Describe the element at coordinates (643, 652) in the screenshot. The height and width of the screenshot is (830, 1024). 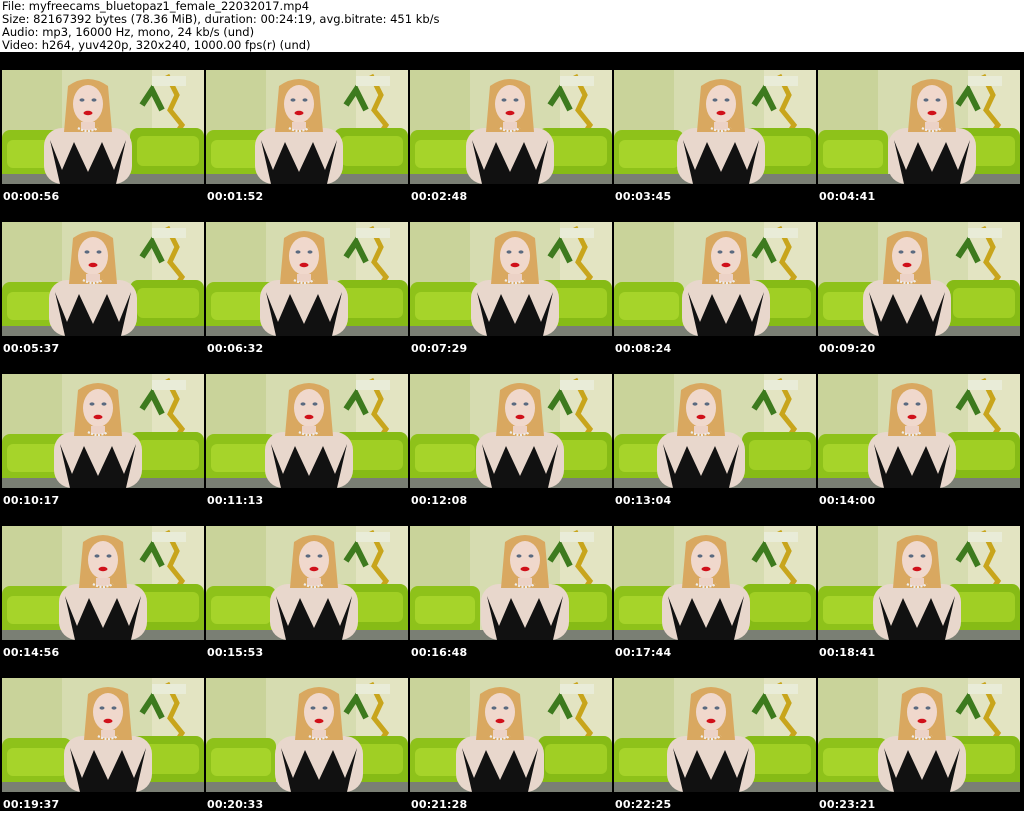
I see `frame-timestamp: 00:17:44` at that location.